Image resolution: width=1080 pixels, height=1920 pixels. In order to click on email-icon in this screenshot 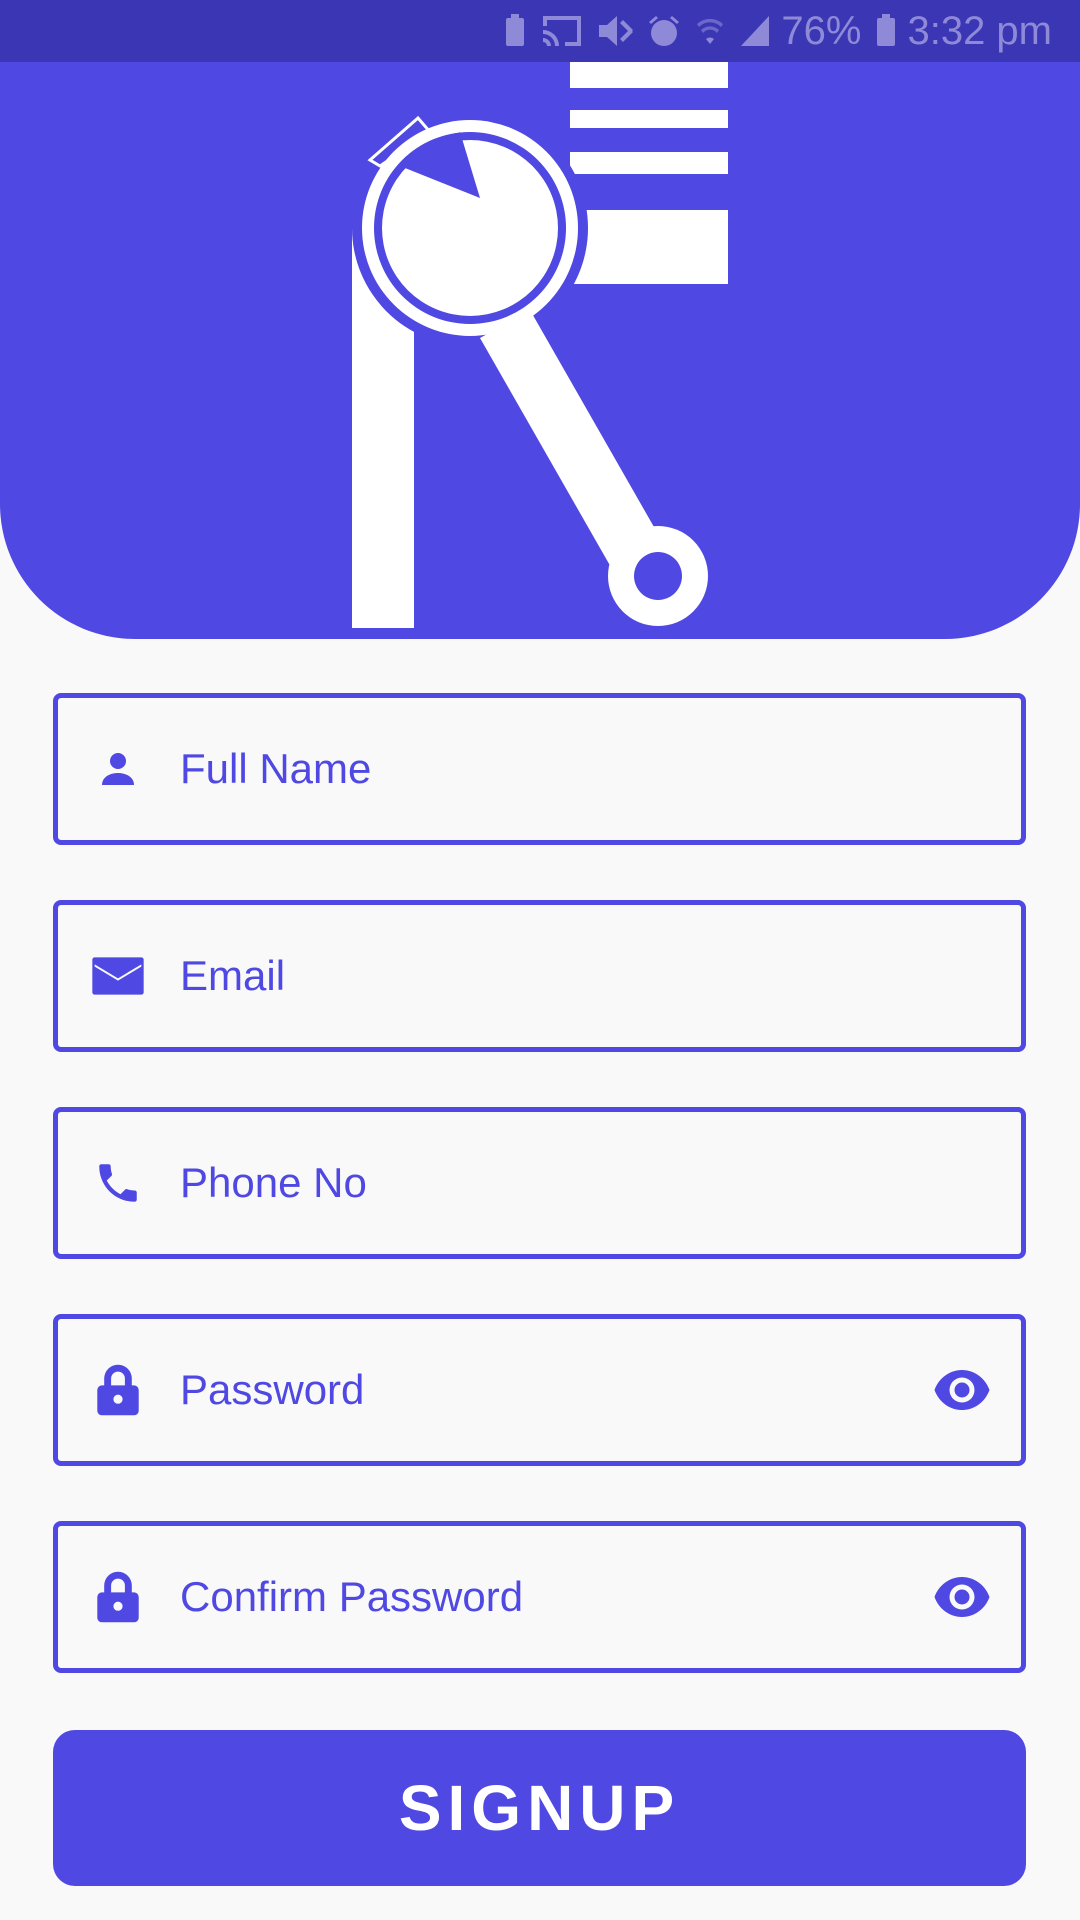, I will do `click(118, 976)`.